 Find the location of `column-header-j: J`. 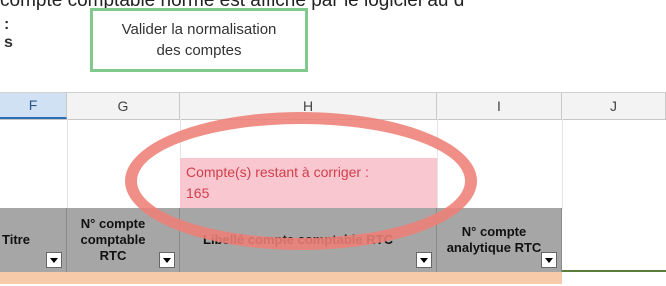

column-header-j: J is located at coordinates (614, 106).